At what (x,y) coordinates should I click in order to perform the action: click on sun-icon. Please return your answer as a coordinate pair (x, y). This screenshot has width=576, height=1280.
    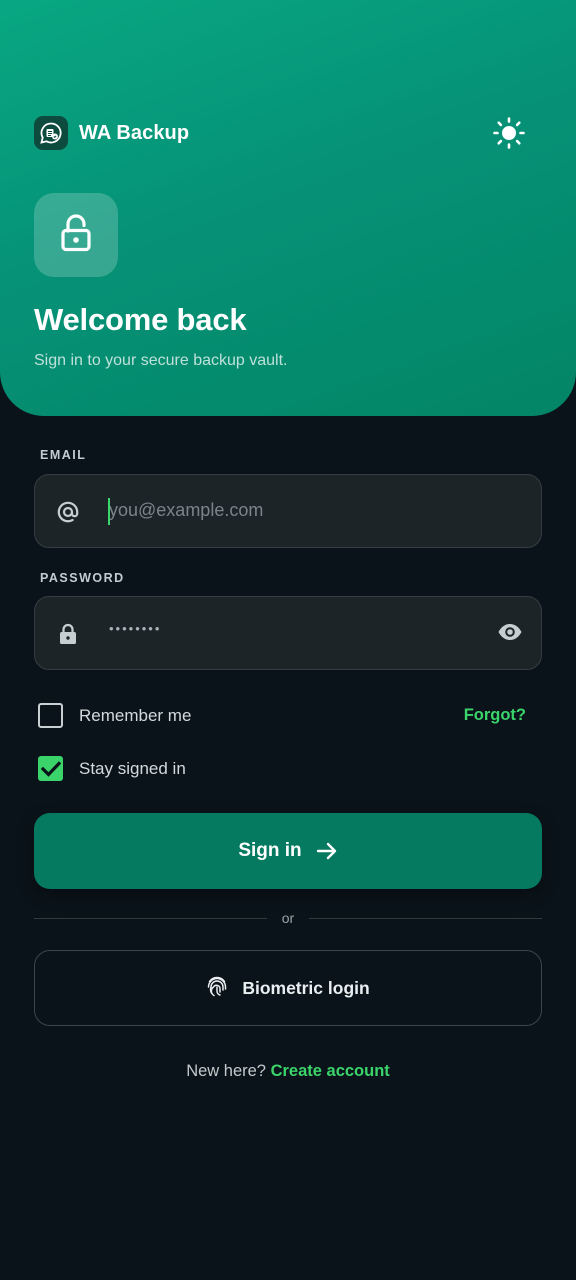
    Looking at the image, I should click on (509, 135).